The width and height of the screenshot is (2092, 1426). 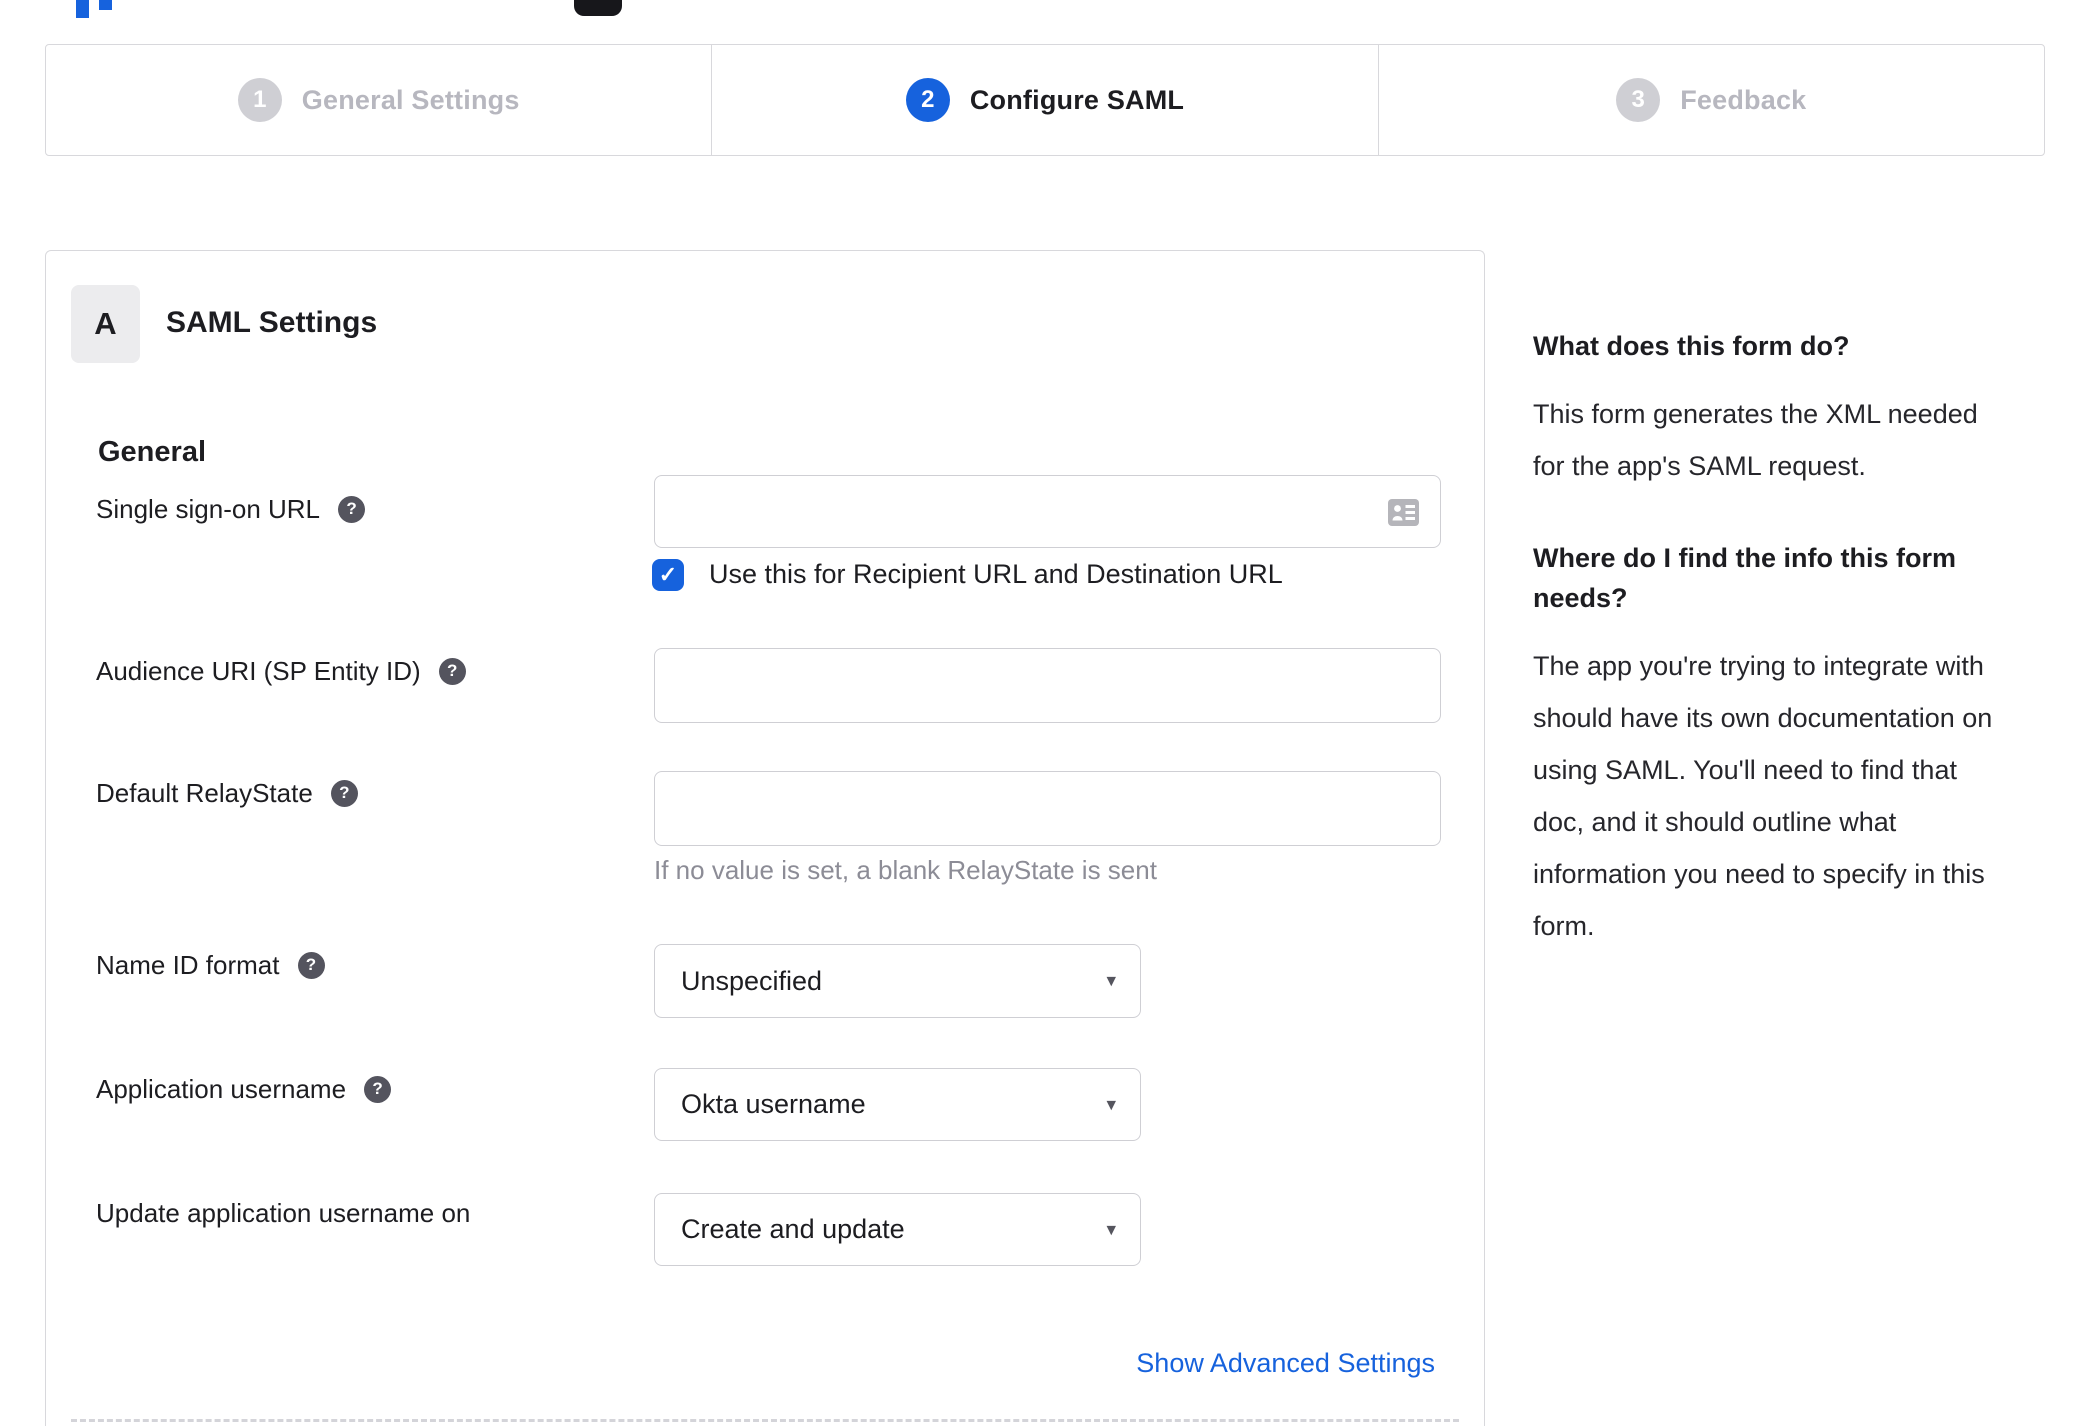 What do you see at coordinates (752, 980) in the screenshot?
I see `name-id-format-selected-value: Unspecified` at bounding box center [752, 980].